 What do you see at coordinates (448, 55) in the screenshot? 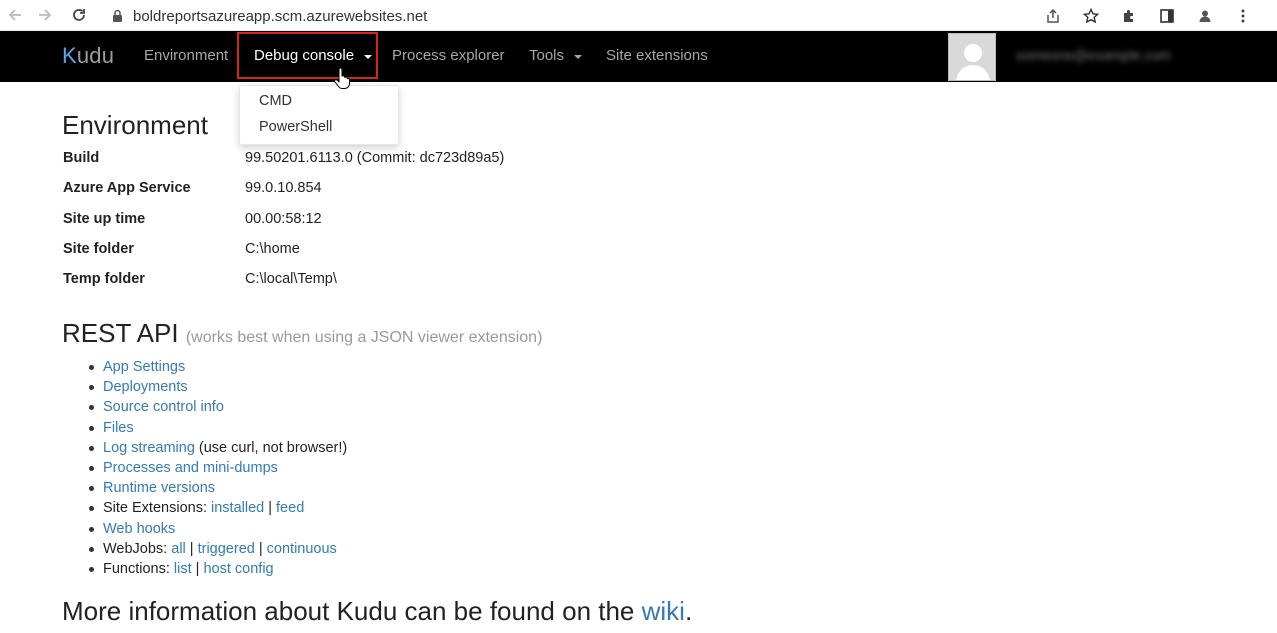
I see `nav-process-explorer: Process explorer` at bounding box center [448, 55].